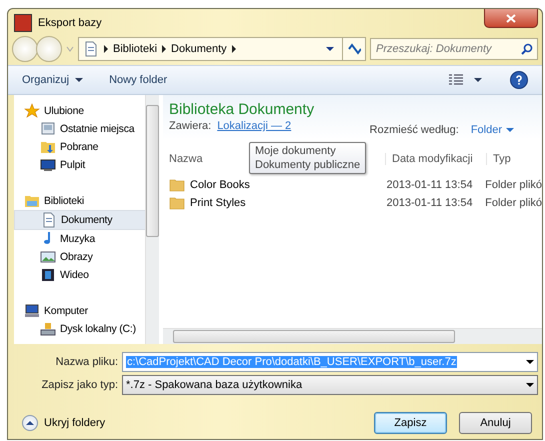  I want to click on sidebar-item: Dysk lokalny (C:), so click(79, 329).